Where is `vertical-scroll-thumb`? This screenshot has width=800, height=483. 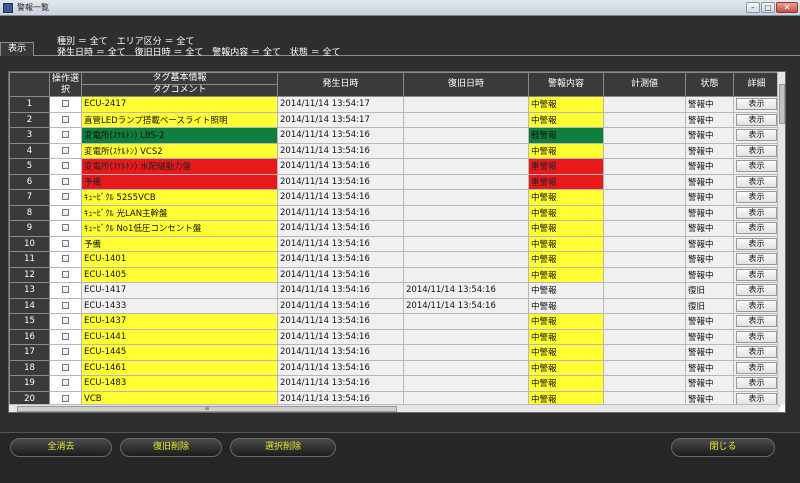
vertical-scroll-thumb is located at coordinates (782, 104).